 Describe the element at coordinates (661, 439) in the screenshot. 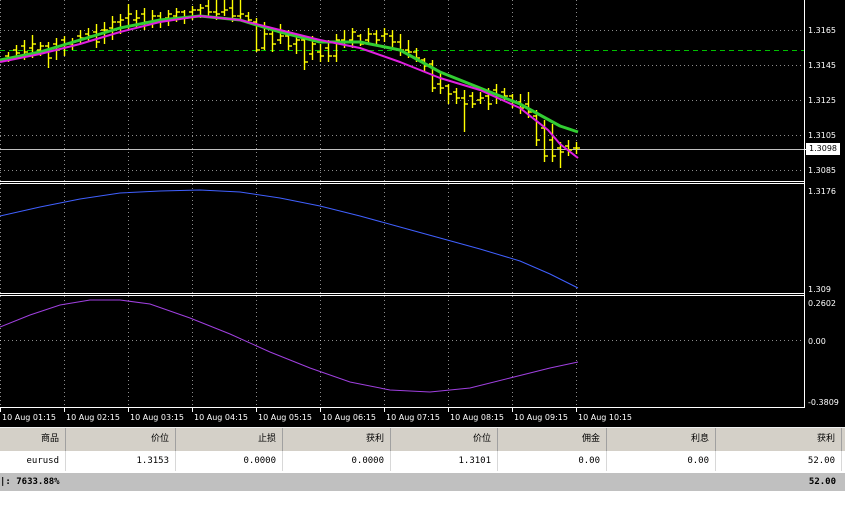

I see `col-swap-header: 利息` at that location.